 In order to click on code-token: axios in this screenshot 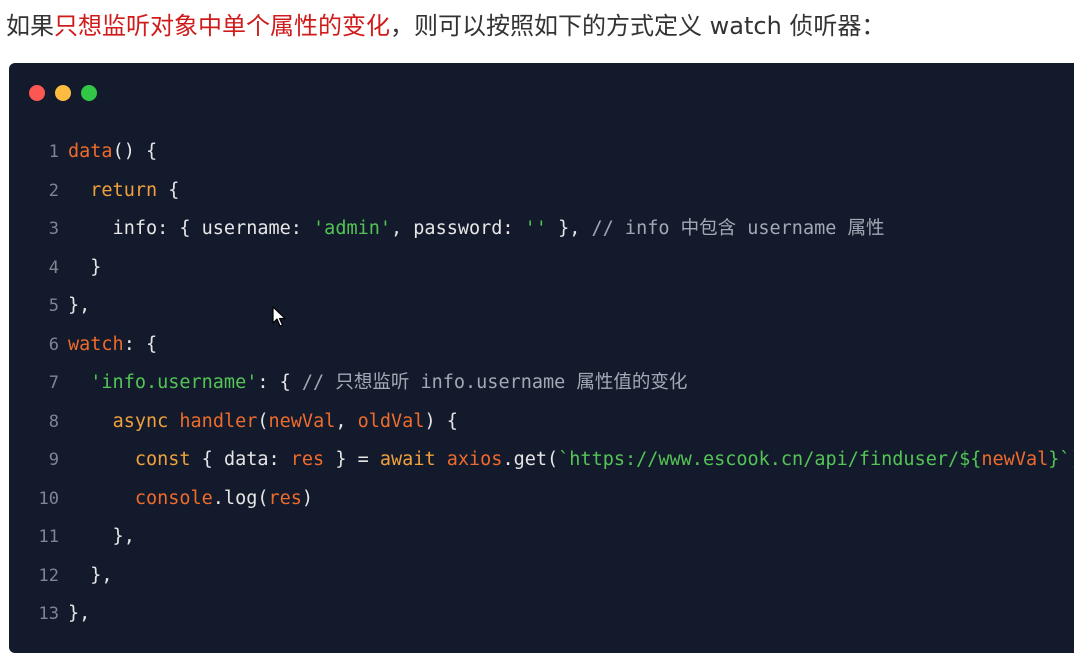, I will do `click(474, 459)`.